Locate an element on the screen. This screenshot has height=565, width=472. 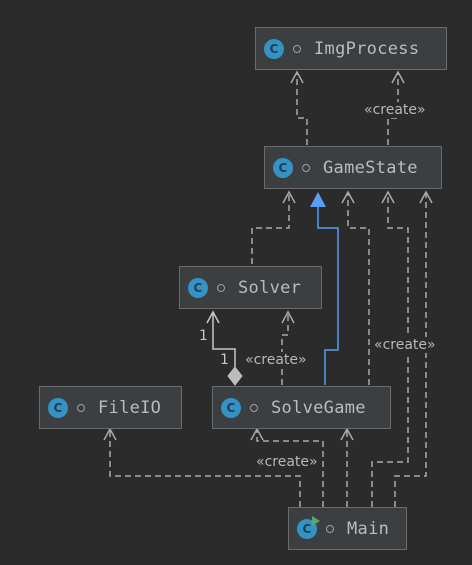
class-name: Main is located at coordinates (368, 528).